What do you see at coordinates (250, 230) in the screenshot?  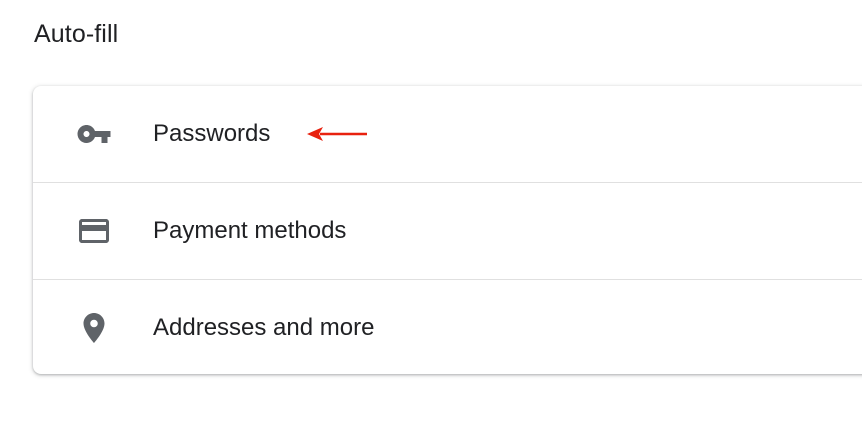 I see `autofill-item-label: Payment methods` at bounding box center [250, 230].